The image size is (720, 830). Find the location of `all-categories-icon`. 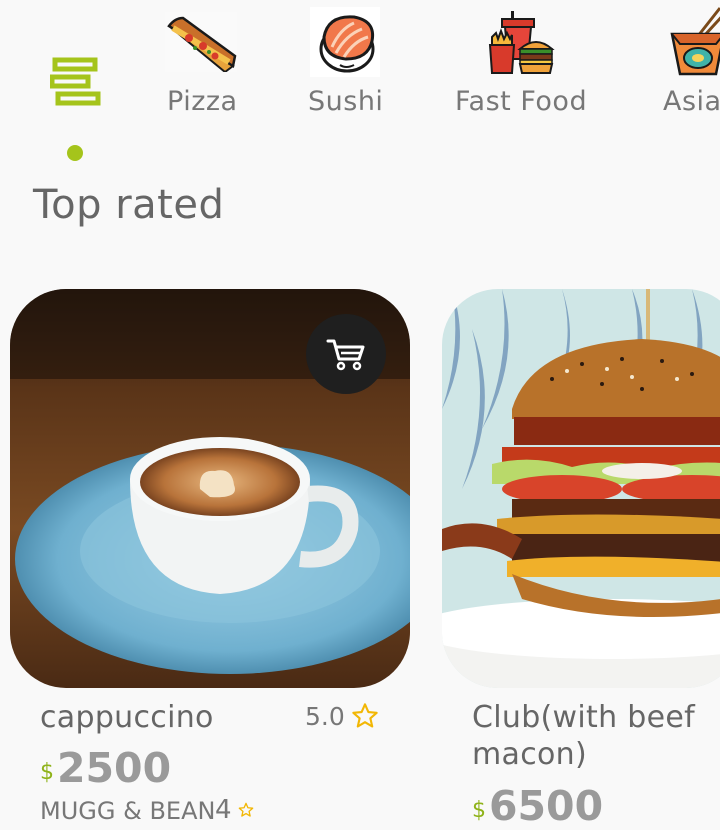

all-categories-icon is located at coordinates (76, 82).